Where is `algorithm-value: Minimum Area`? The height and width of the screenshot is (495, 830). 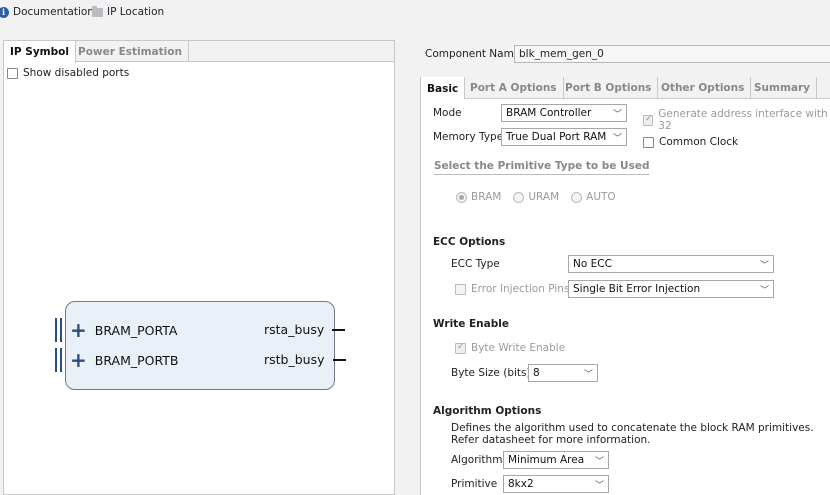
algorithm-value: Minimum Area is located at coordinates (546, 460).